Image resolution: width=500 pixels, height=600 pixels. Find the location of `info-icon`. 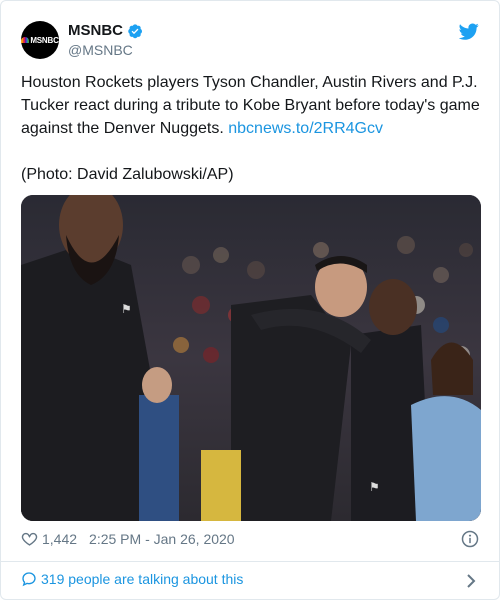

info-icon is located at coordinates (470, 539).